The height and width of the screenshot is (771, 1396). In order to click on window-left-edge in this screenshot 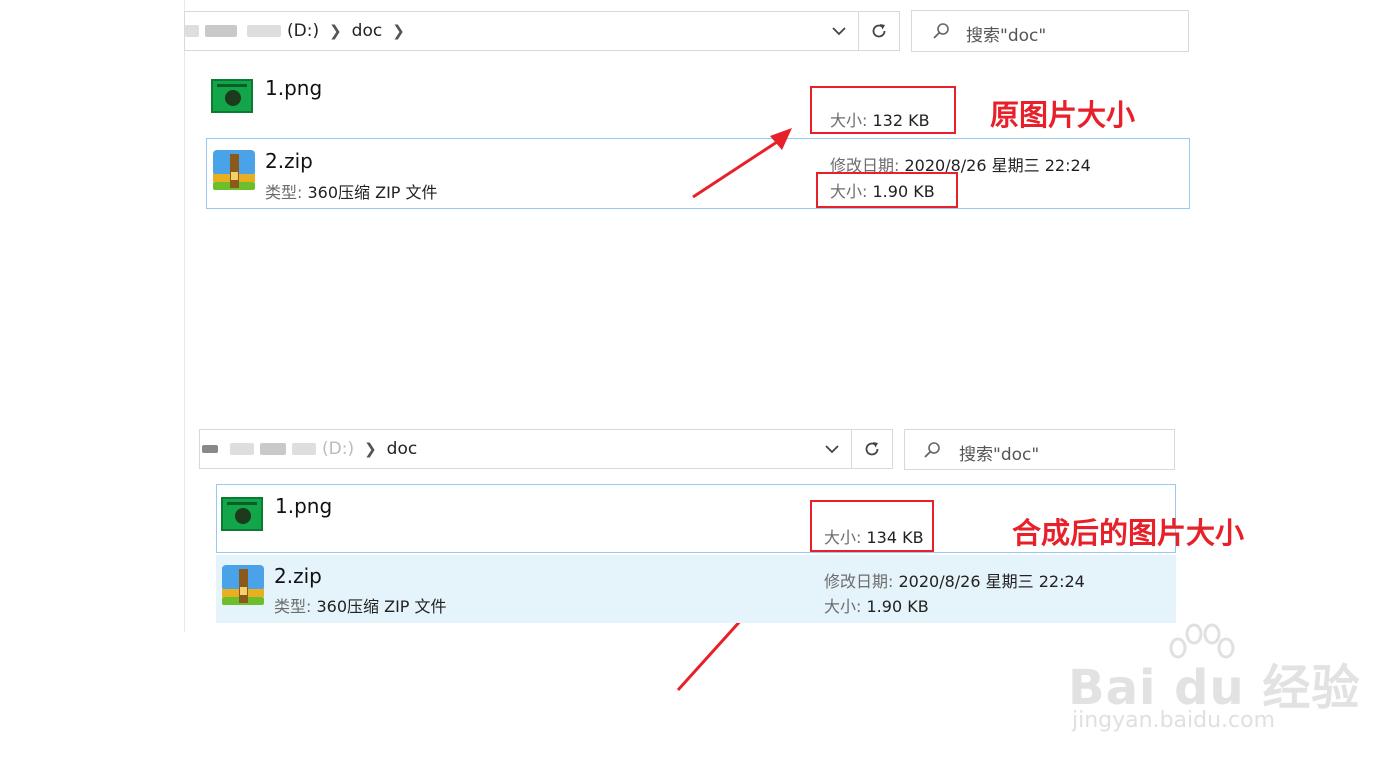, I will do `click(184, 316)`.